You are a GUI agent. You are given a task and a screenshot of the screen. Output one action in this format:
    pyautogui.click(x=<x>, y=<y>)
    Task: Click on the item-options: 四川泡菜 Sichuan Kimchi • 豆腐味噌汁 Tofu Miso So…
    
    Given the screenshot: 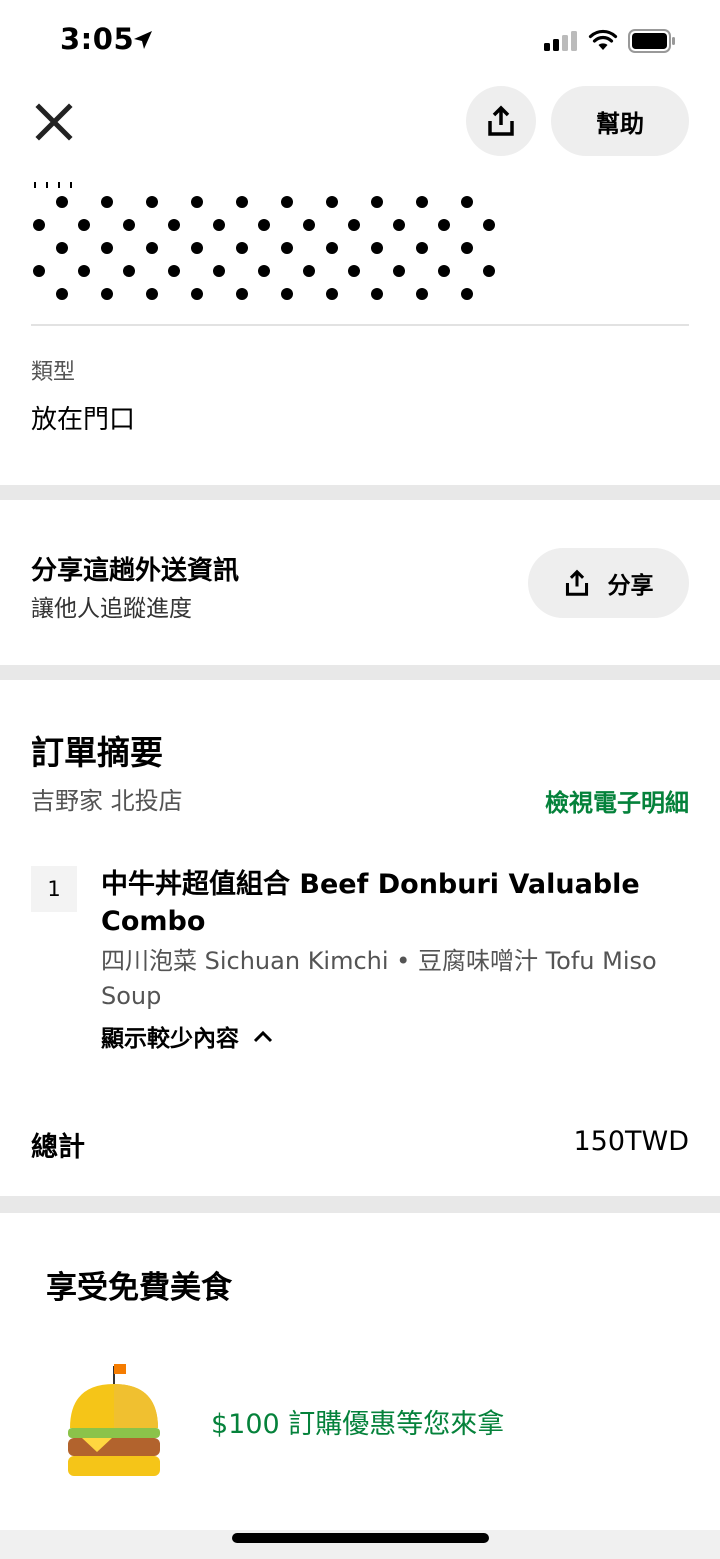 What is the action you would take?
    pyautogui.click(x=379, y=978)
    